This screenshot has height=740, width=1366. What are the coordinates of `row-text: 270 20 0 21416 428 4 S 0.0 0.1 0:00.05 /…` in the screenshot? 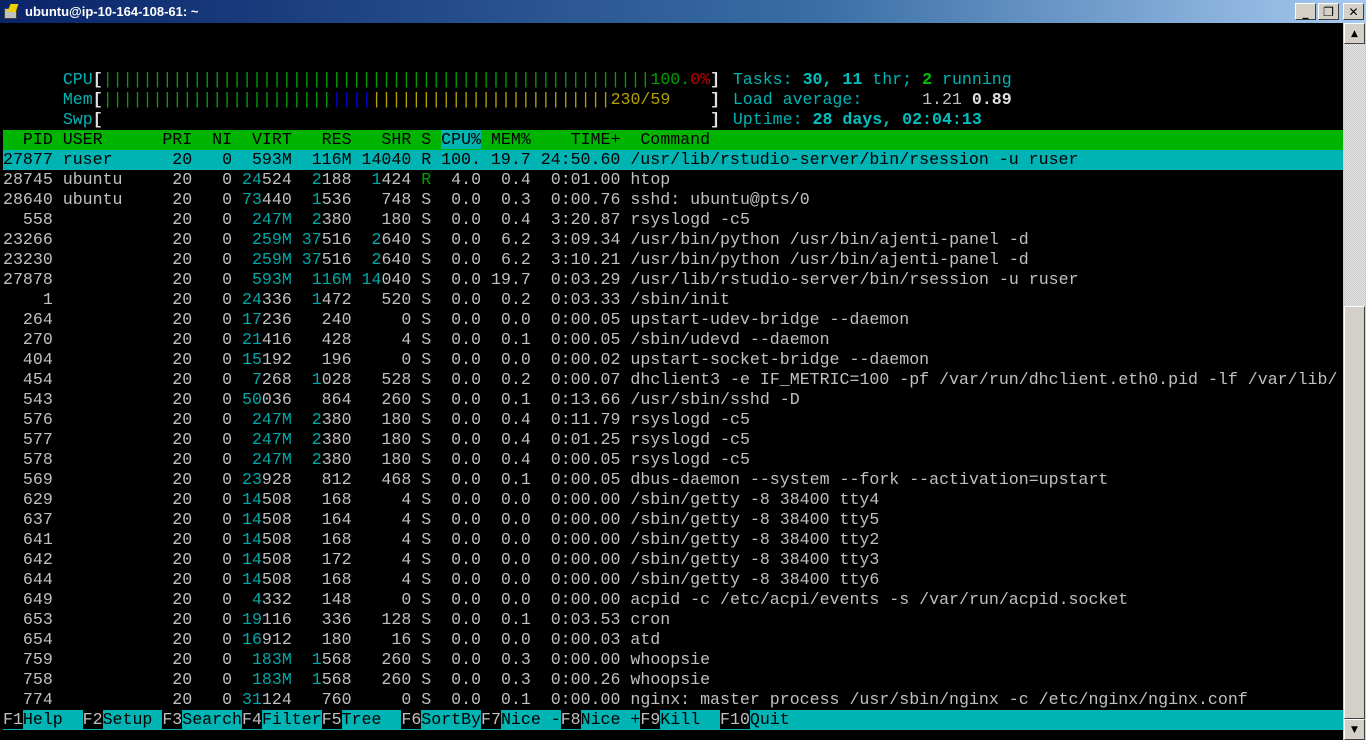 It's located at (416, 339).